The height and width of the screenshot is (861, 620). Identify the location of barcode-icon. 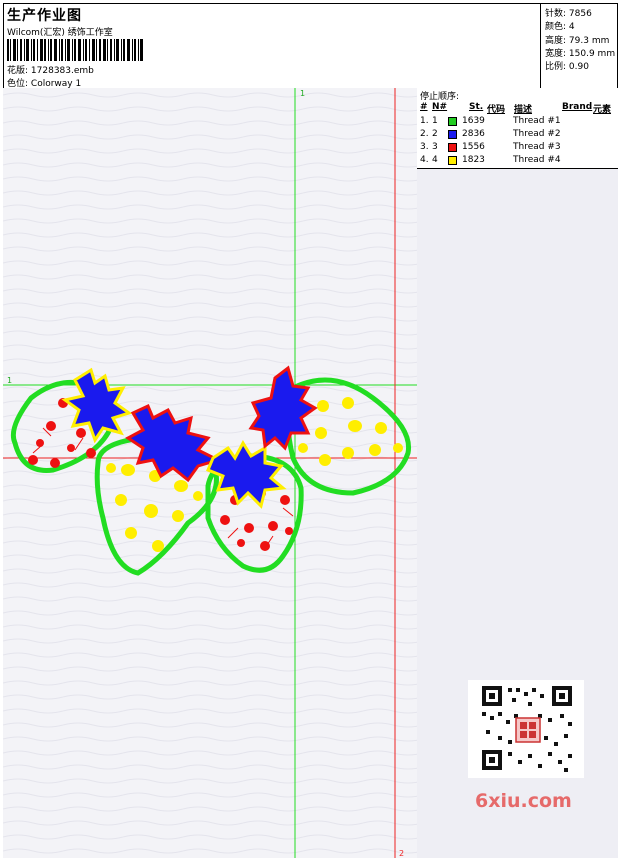
(75, 50).